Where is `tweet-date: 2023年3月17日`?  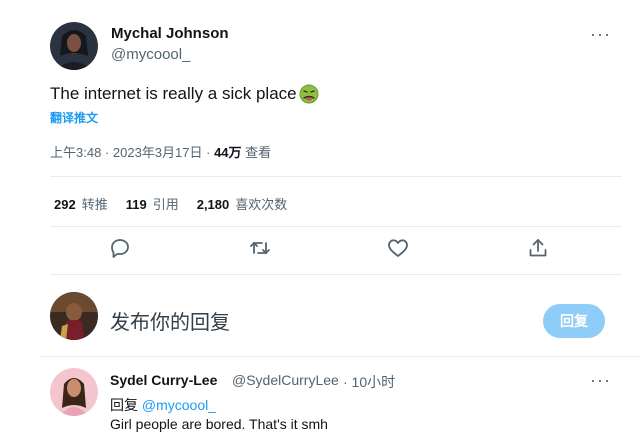
tweet-date: 2023年3月17日 is located at coordinates (158, 152).